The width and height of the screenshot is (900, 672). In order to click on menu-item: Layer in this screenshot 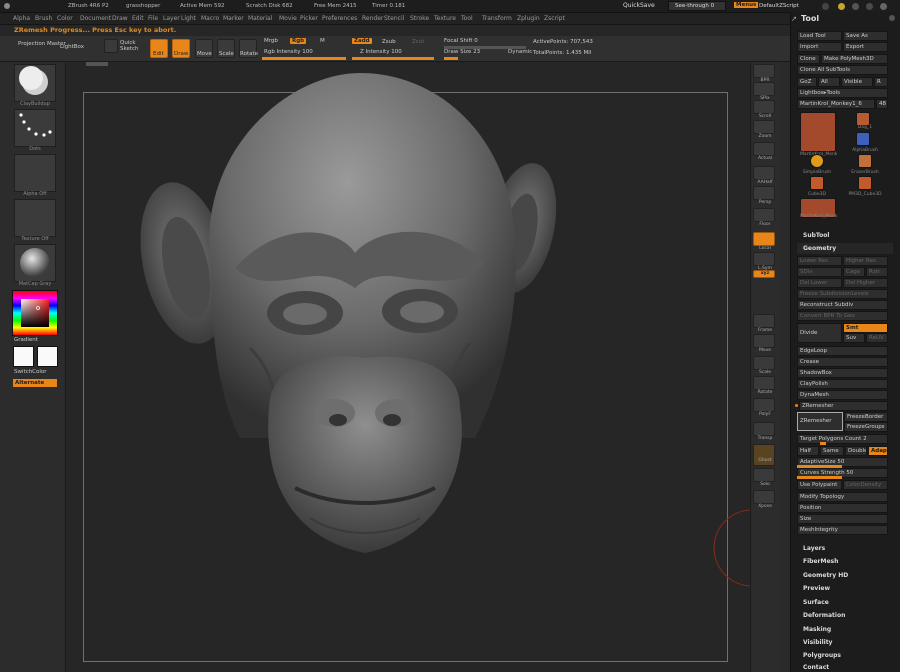, I will do `click(171, 18)`.